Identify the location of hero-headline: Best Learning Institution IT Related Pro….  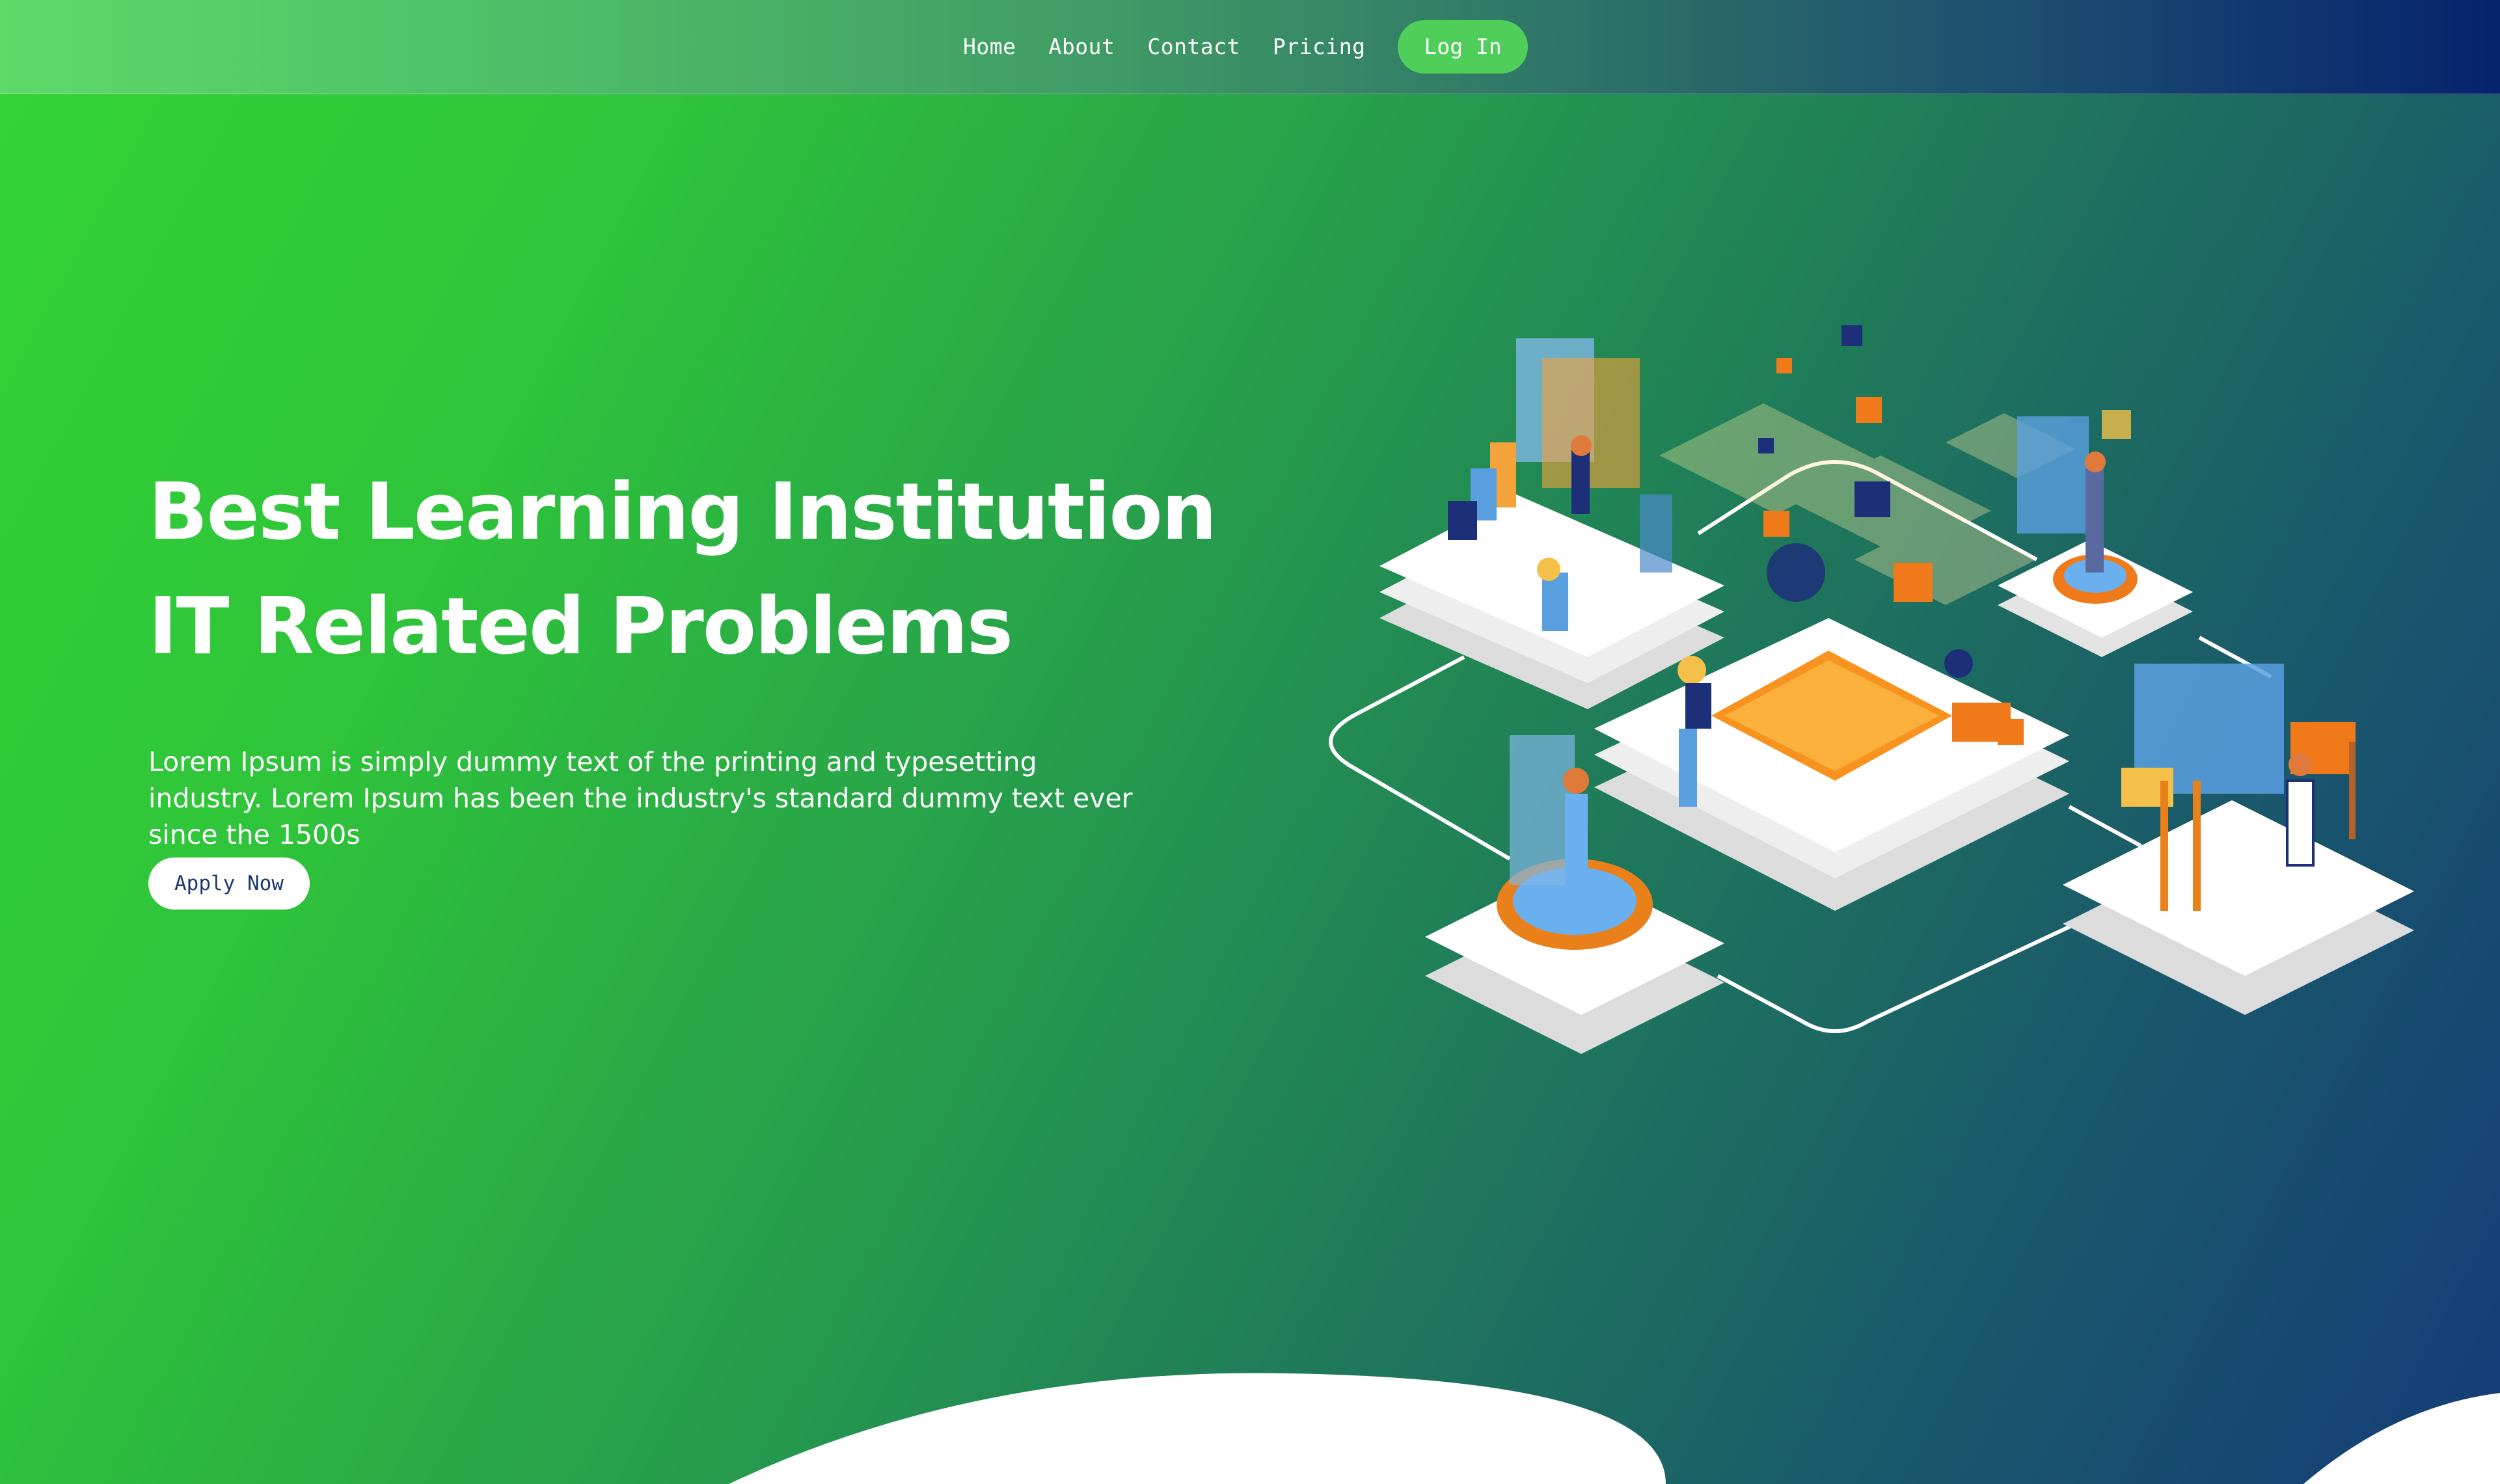
(682, 569).